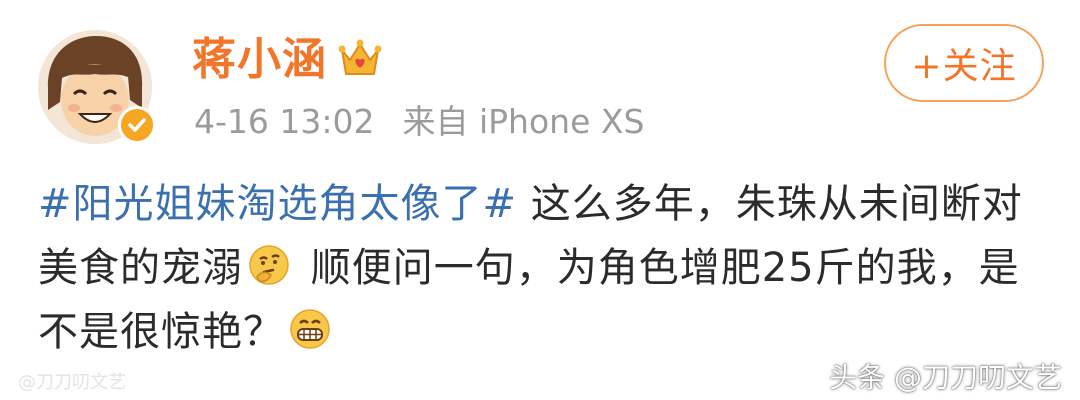 Image resolution: width=1080 pixels, height=400 pixels. I want to click on follow-button: +关注, so click(964, 63).